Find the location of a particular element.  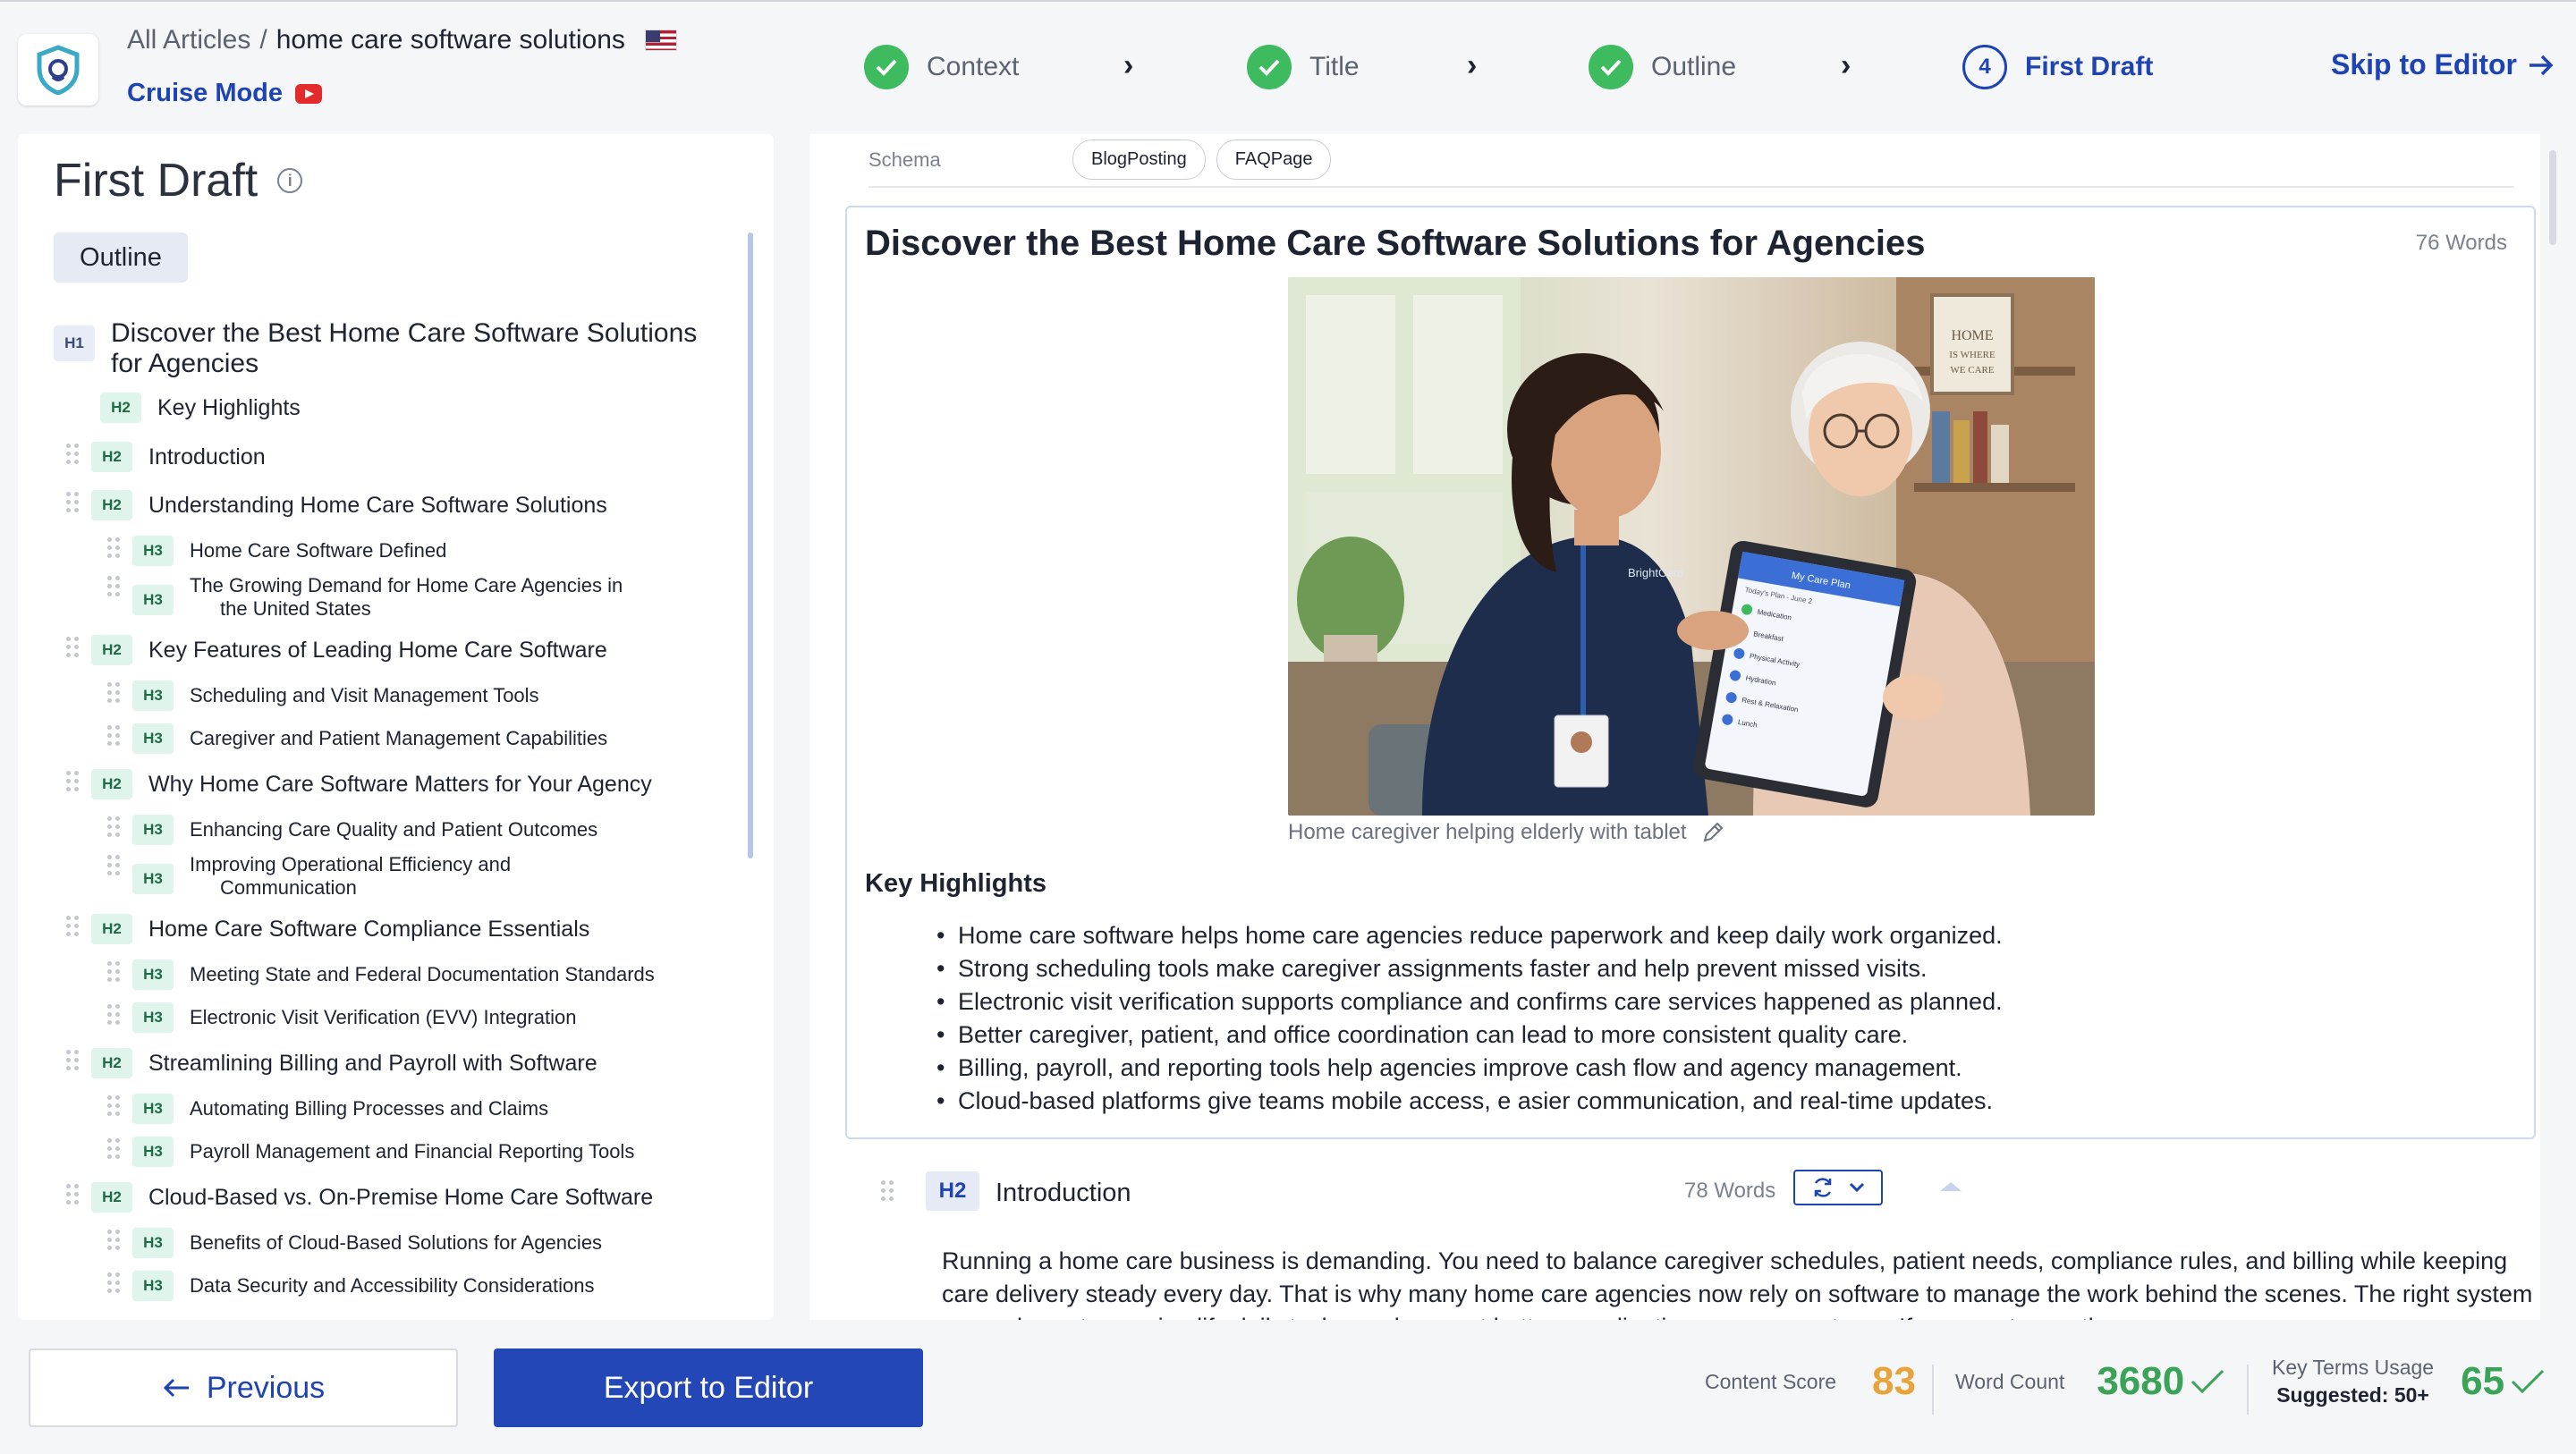

outline-item-h3-cont: the United States is located at coordinates (295, 609).